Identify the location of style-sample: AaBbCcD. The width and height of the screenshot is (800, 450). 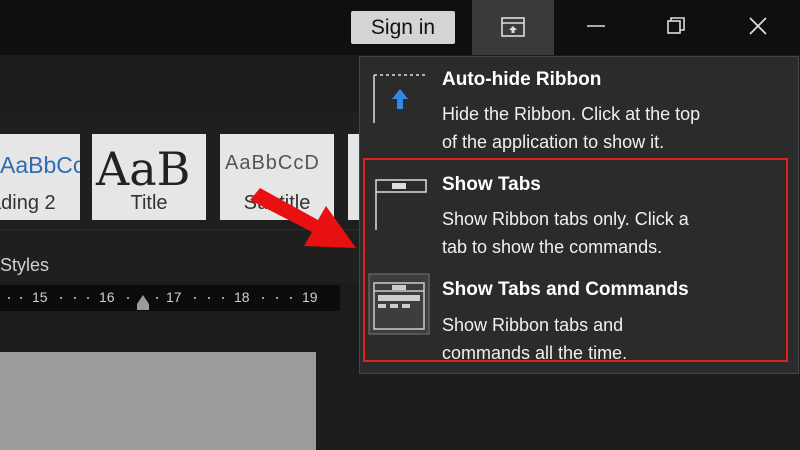
(272, 163).